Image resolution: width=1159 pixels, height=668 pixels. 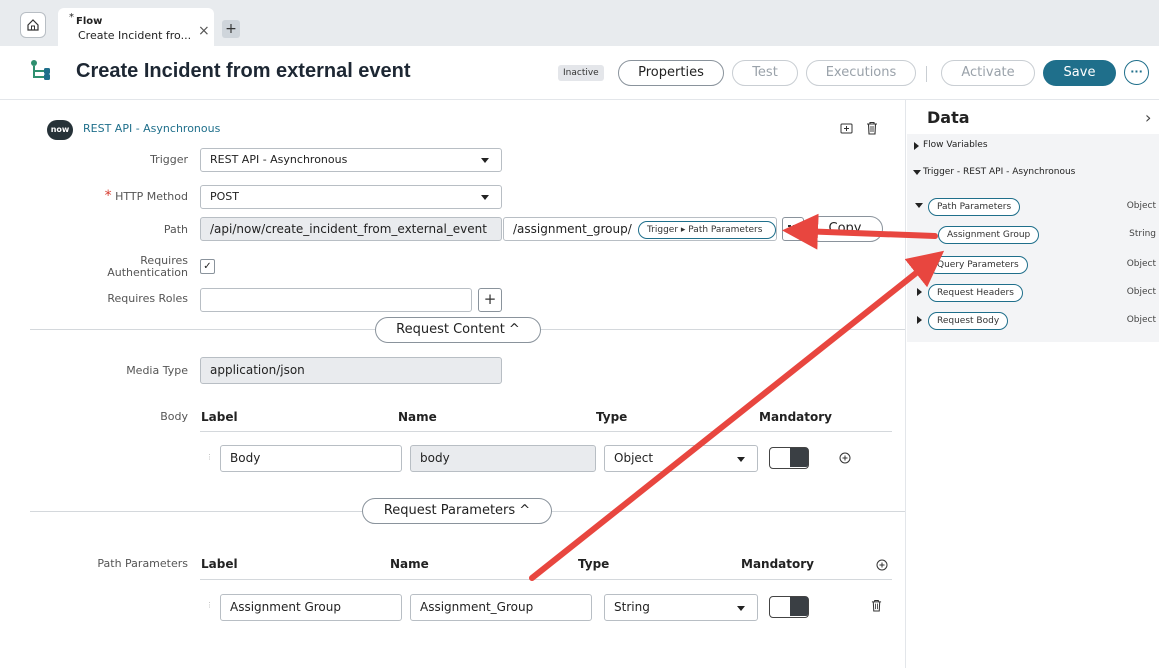 What do you see at coordinates (1079, 73) in the screenshot?
I see `save-button: Save` at bounding box center [1079, 73].